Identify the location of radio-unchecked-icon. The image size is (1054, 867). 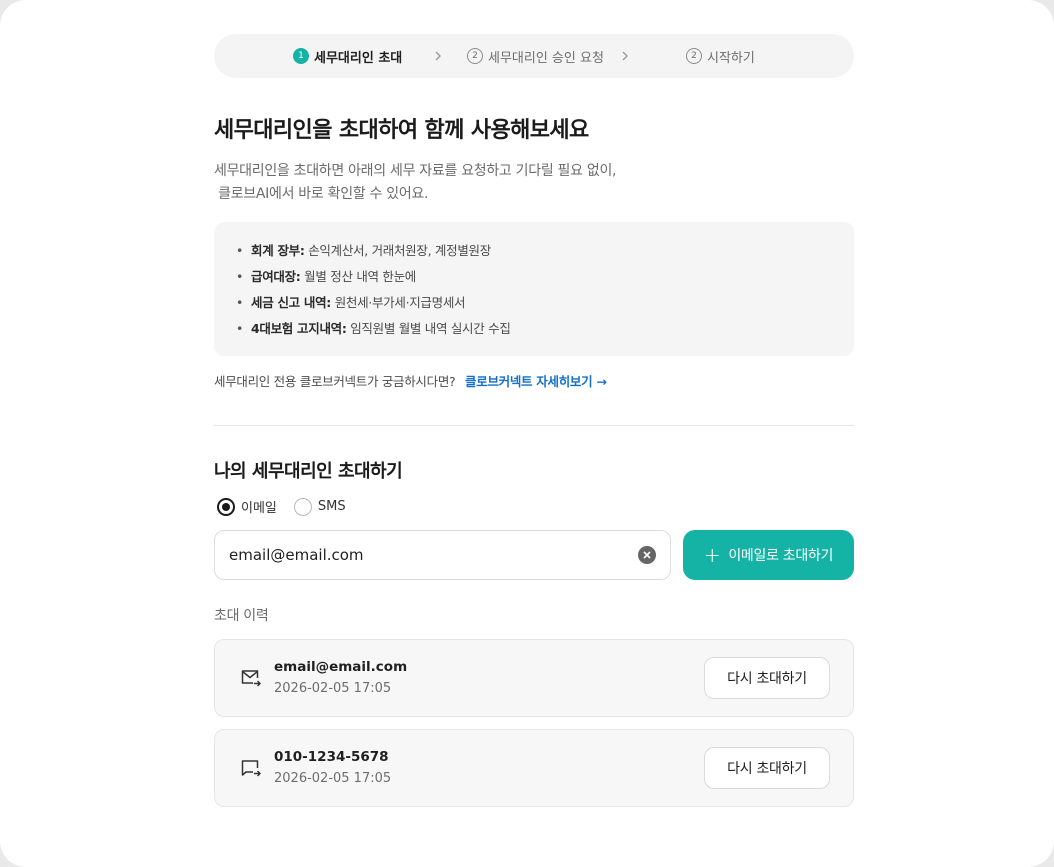
(302, 506).